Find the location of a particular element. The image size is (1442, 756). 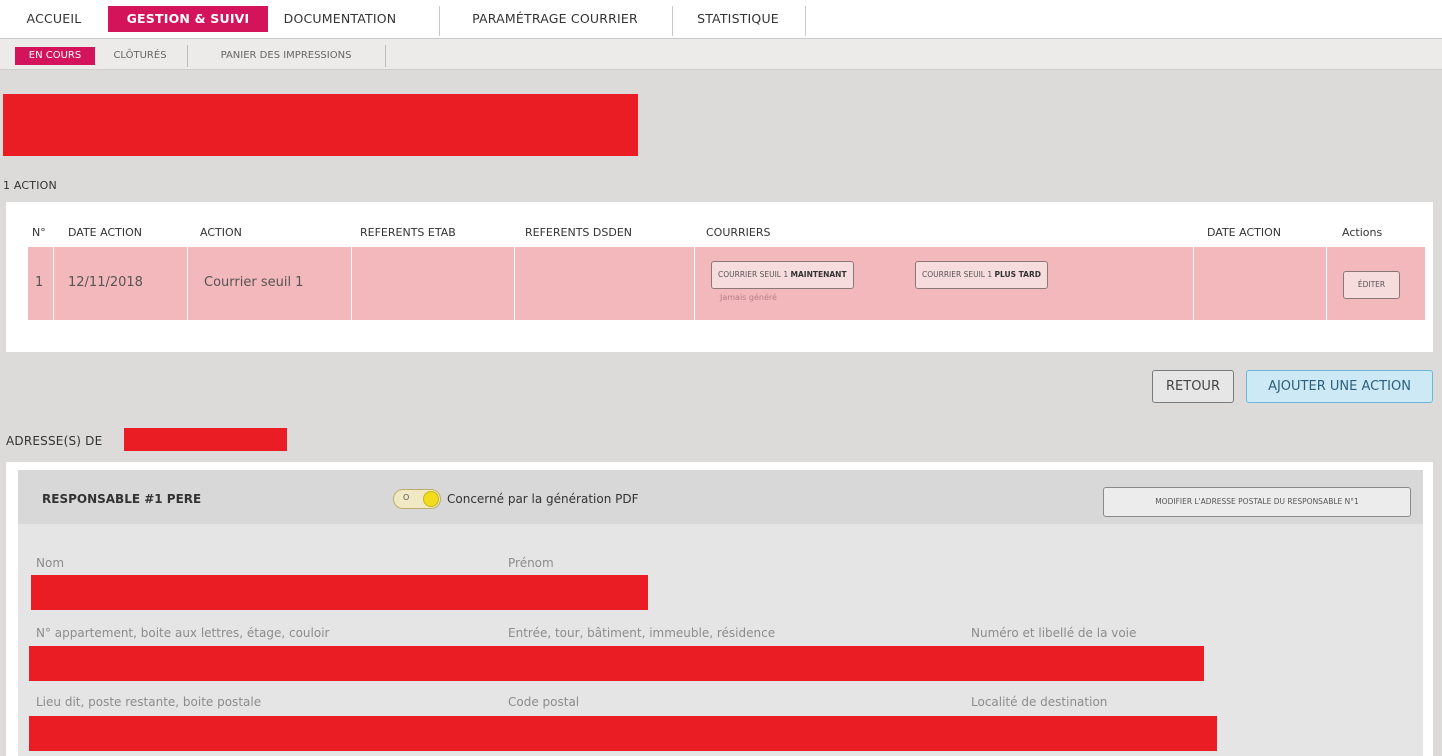

retour-button: RETOUR is located at coordinates (1193, 386).